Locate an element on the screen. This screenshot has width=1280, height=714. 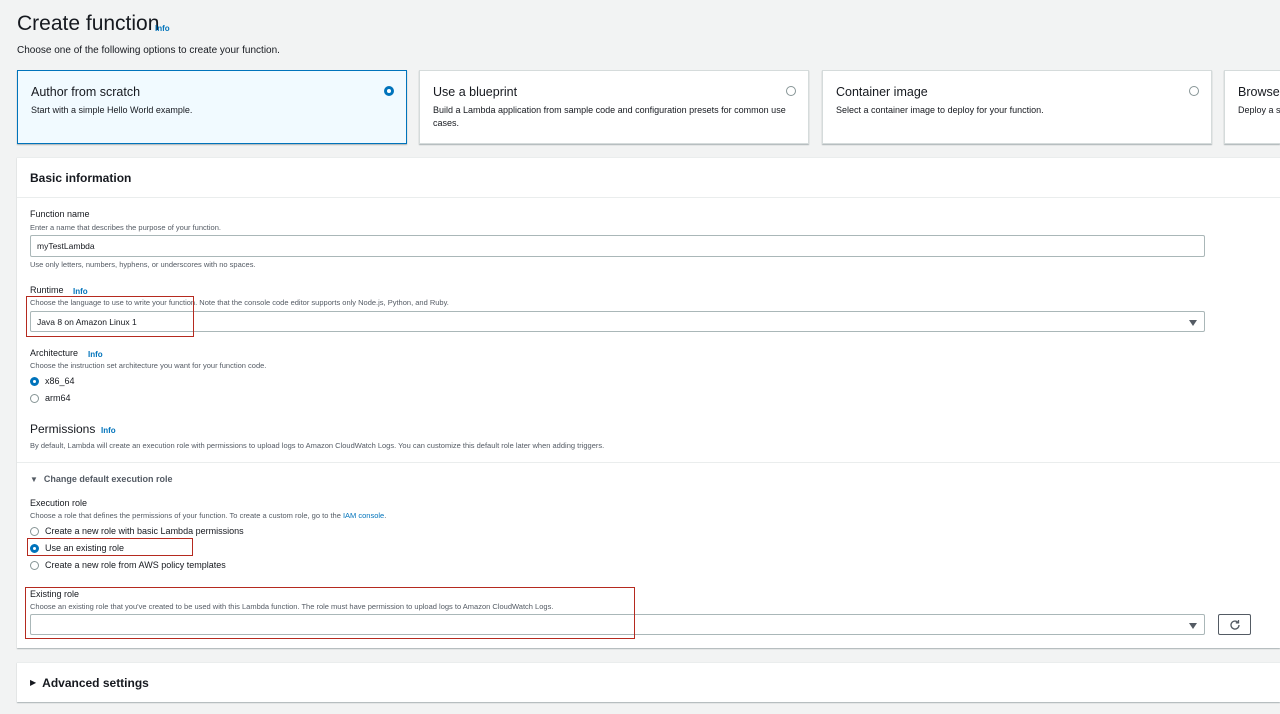
runtime-select: Java 8 on Amazon Linux 1 is located at coordinates (617, 321).